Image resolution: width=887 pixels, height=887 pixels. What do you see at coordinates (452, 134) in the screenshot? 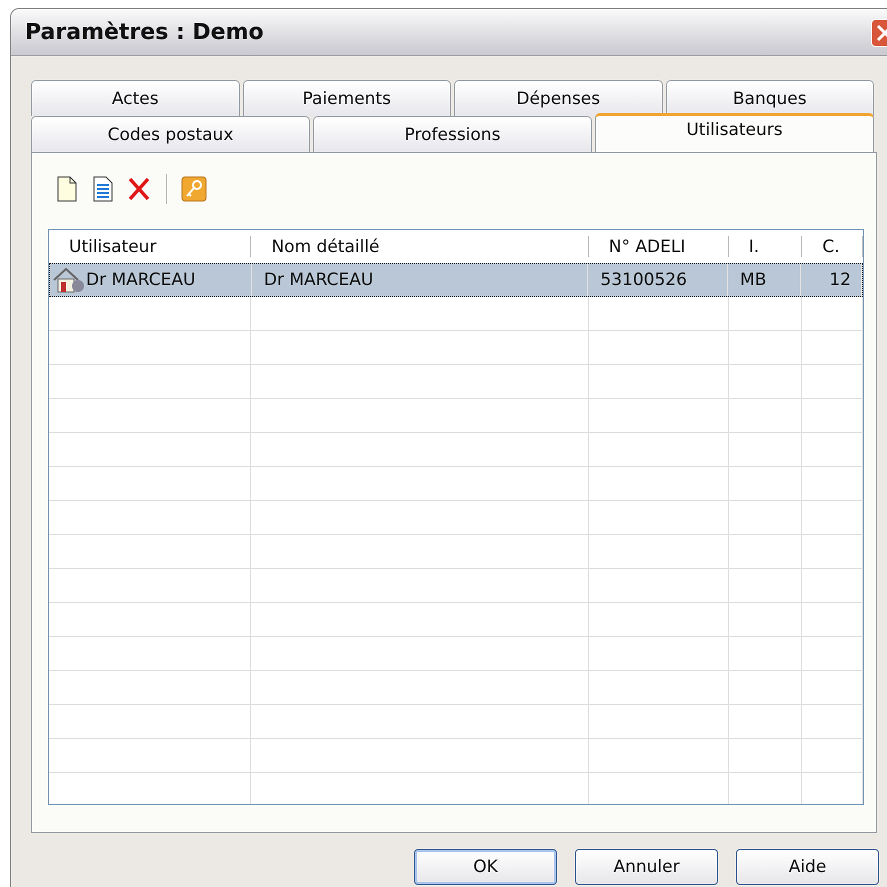
I see `tab: Professions` at bounding box center [452, 134].